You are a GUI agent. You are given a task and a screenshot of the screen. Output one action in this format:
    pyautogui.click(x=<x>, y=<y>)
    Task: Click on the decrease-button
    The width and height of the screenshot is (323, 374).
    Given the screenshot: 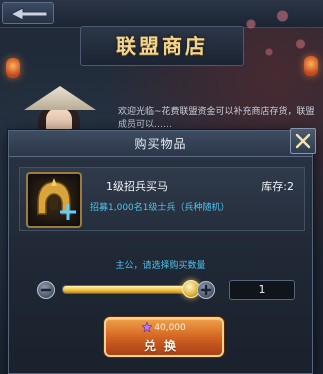 What is the action you would take?
    pyautogui.click(x=46, y=290)
    